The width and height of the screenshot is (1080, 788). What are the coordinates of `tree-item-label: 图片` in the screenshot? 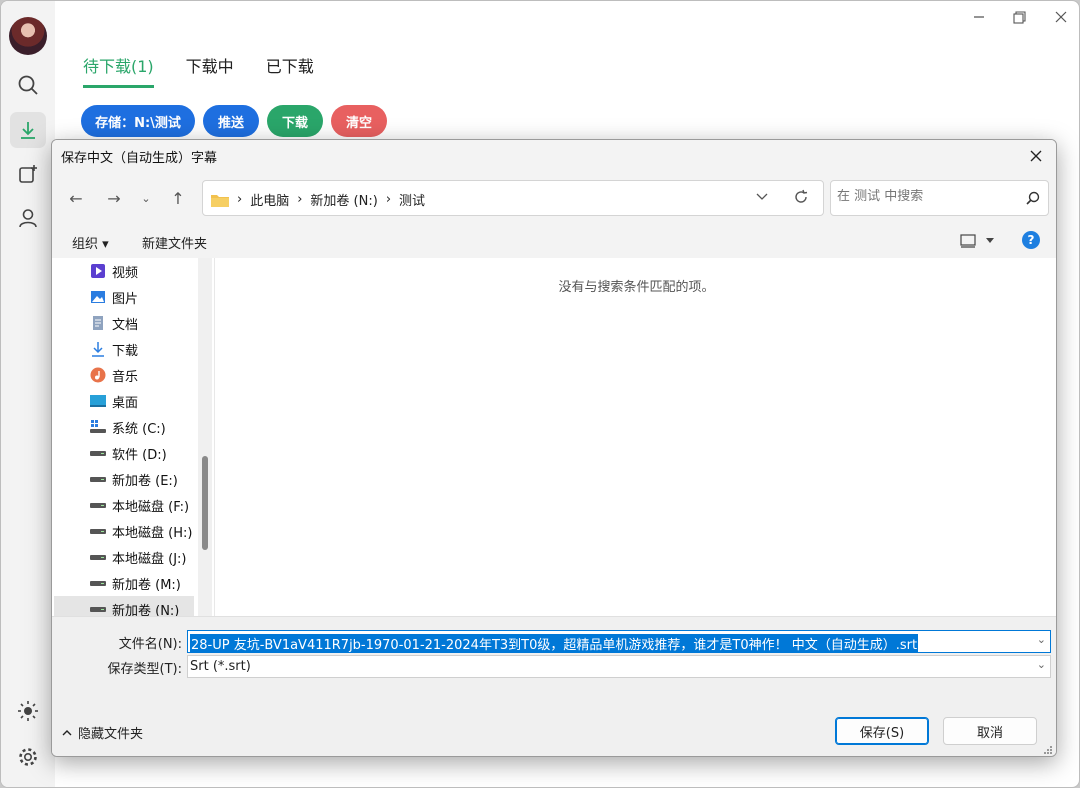 It's located at (125, 299).